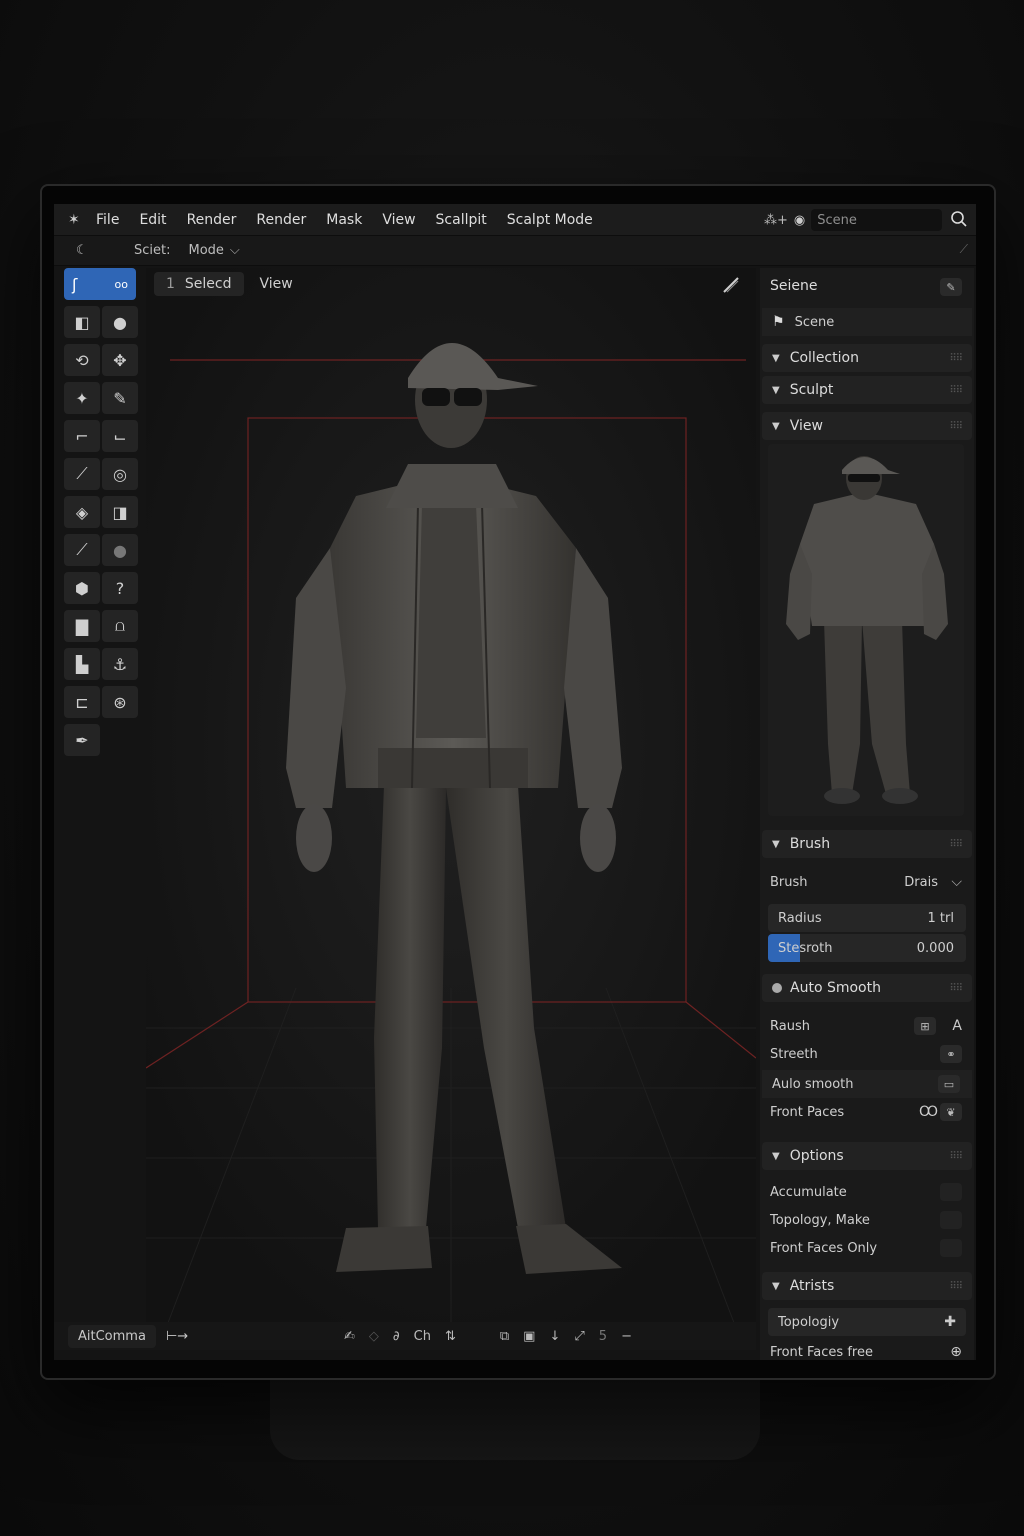 The image size is (1024, 1536). Describe the element at coordinates (82, 474) in the screenshot. I see `knife-tool: ⟋` at that location.